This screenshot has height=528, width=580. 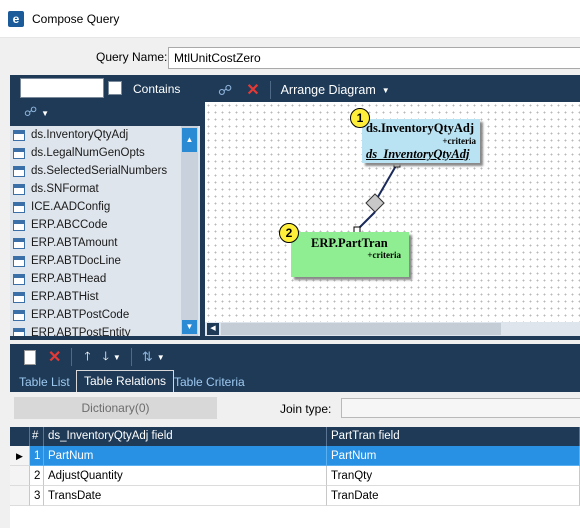 I want to click on table-list-item: ERP.ABTPostCode, so click(x=105, y=315).